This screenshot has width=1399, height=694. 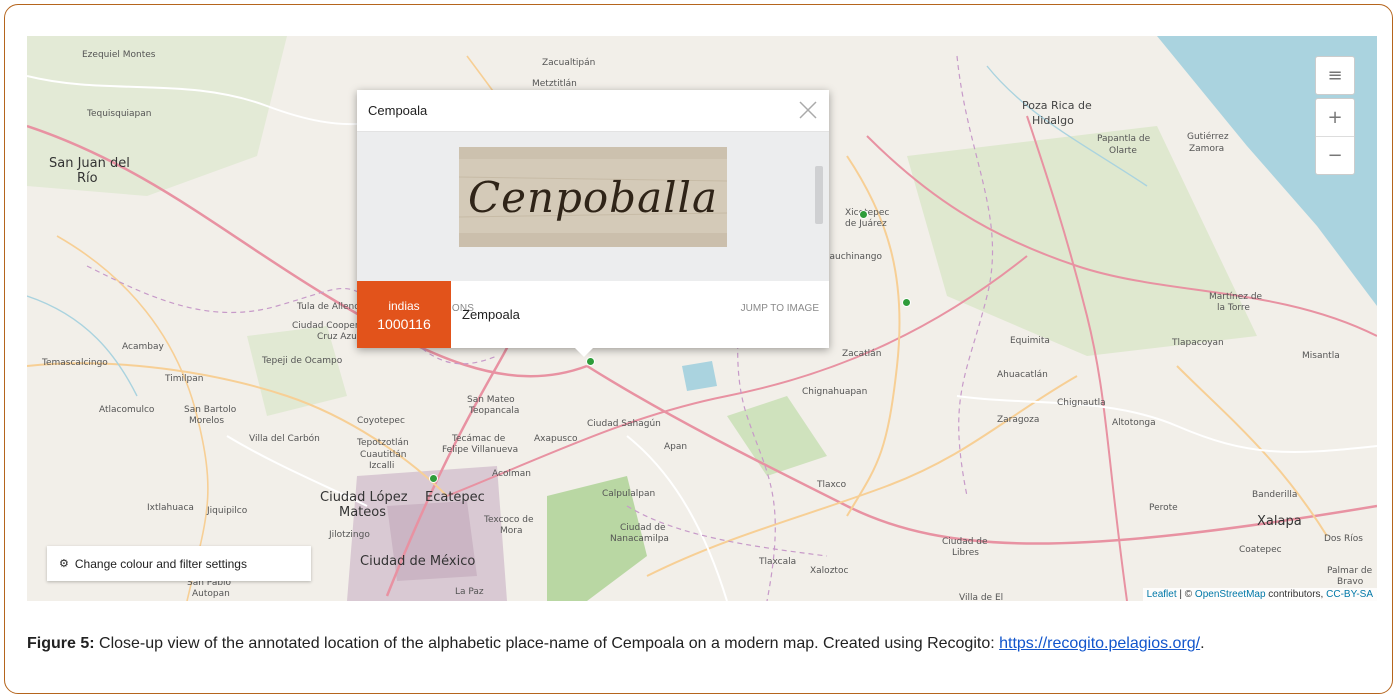 I want to click on map-label: Poza Rica de, so click(x=1057, y=105).